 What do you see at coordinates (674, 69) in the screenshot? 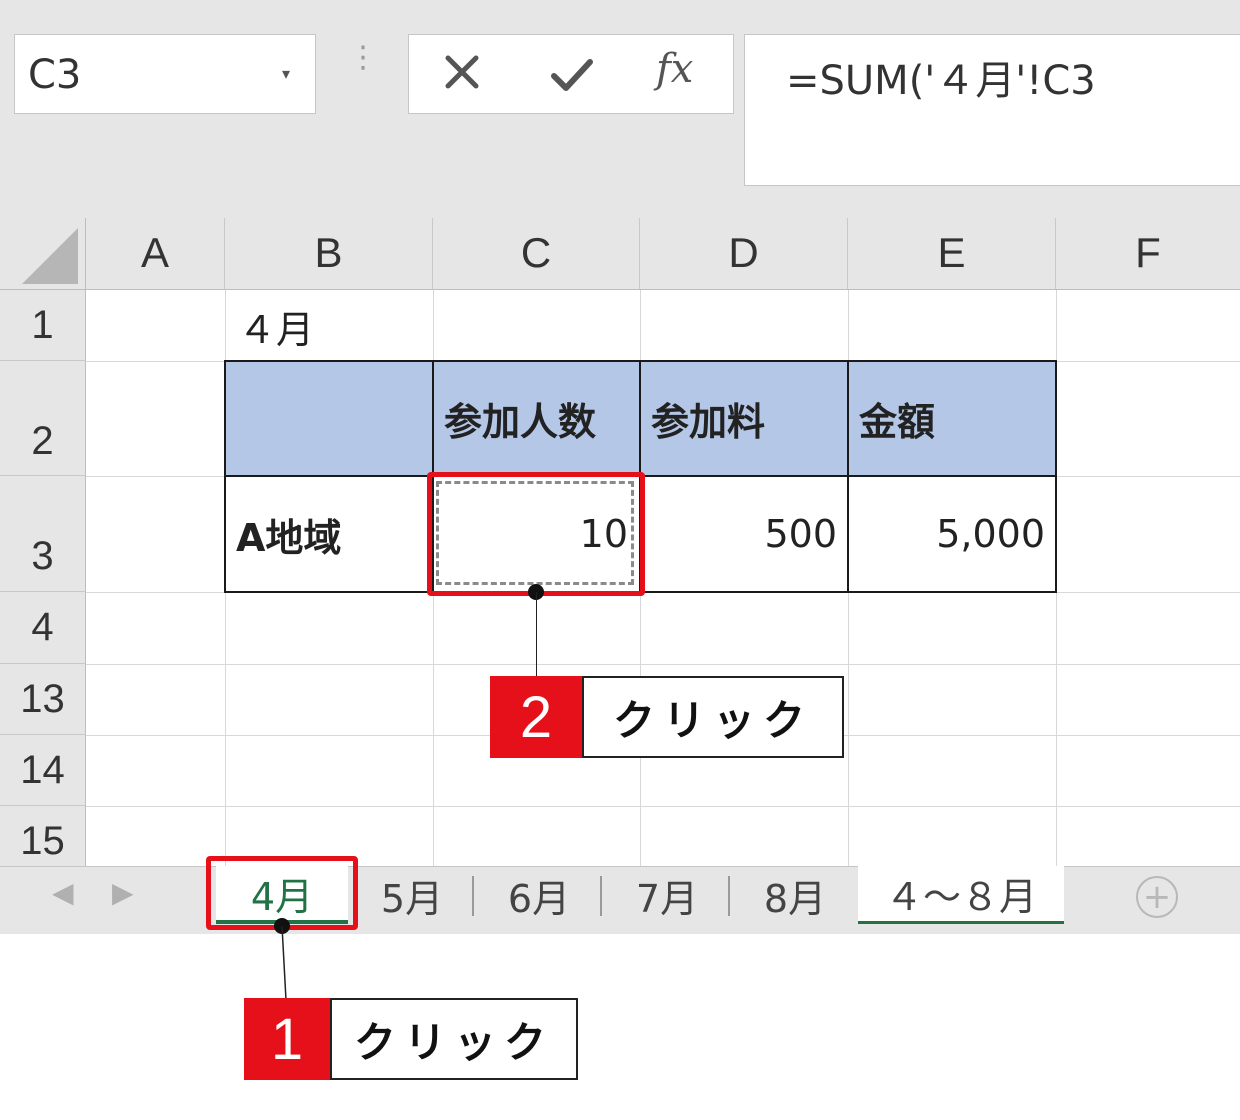
I see `insert-function-icon: fx` at bounding box center [674, 69].